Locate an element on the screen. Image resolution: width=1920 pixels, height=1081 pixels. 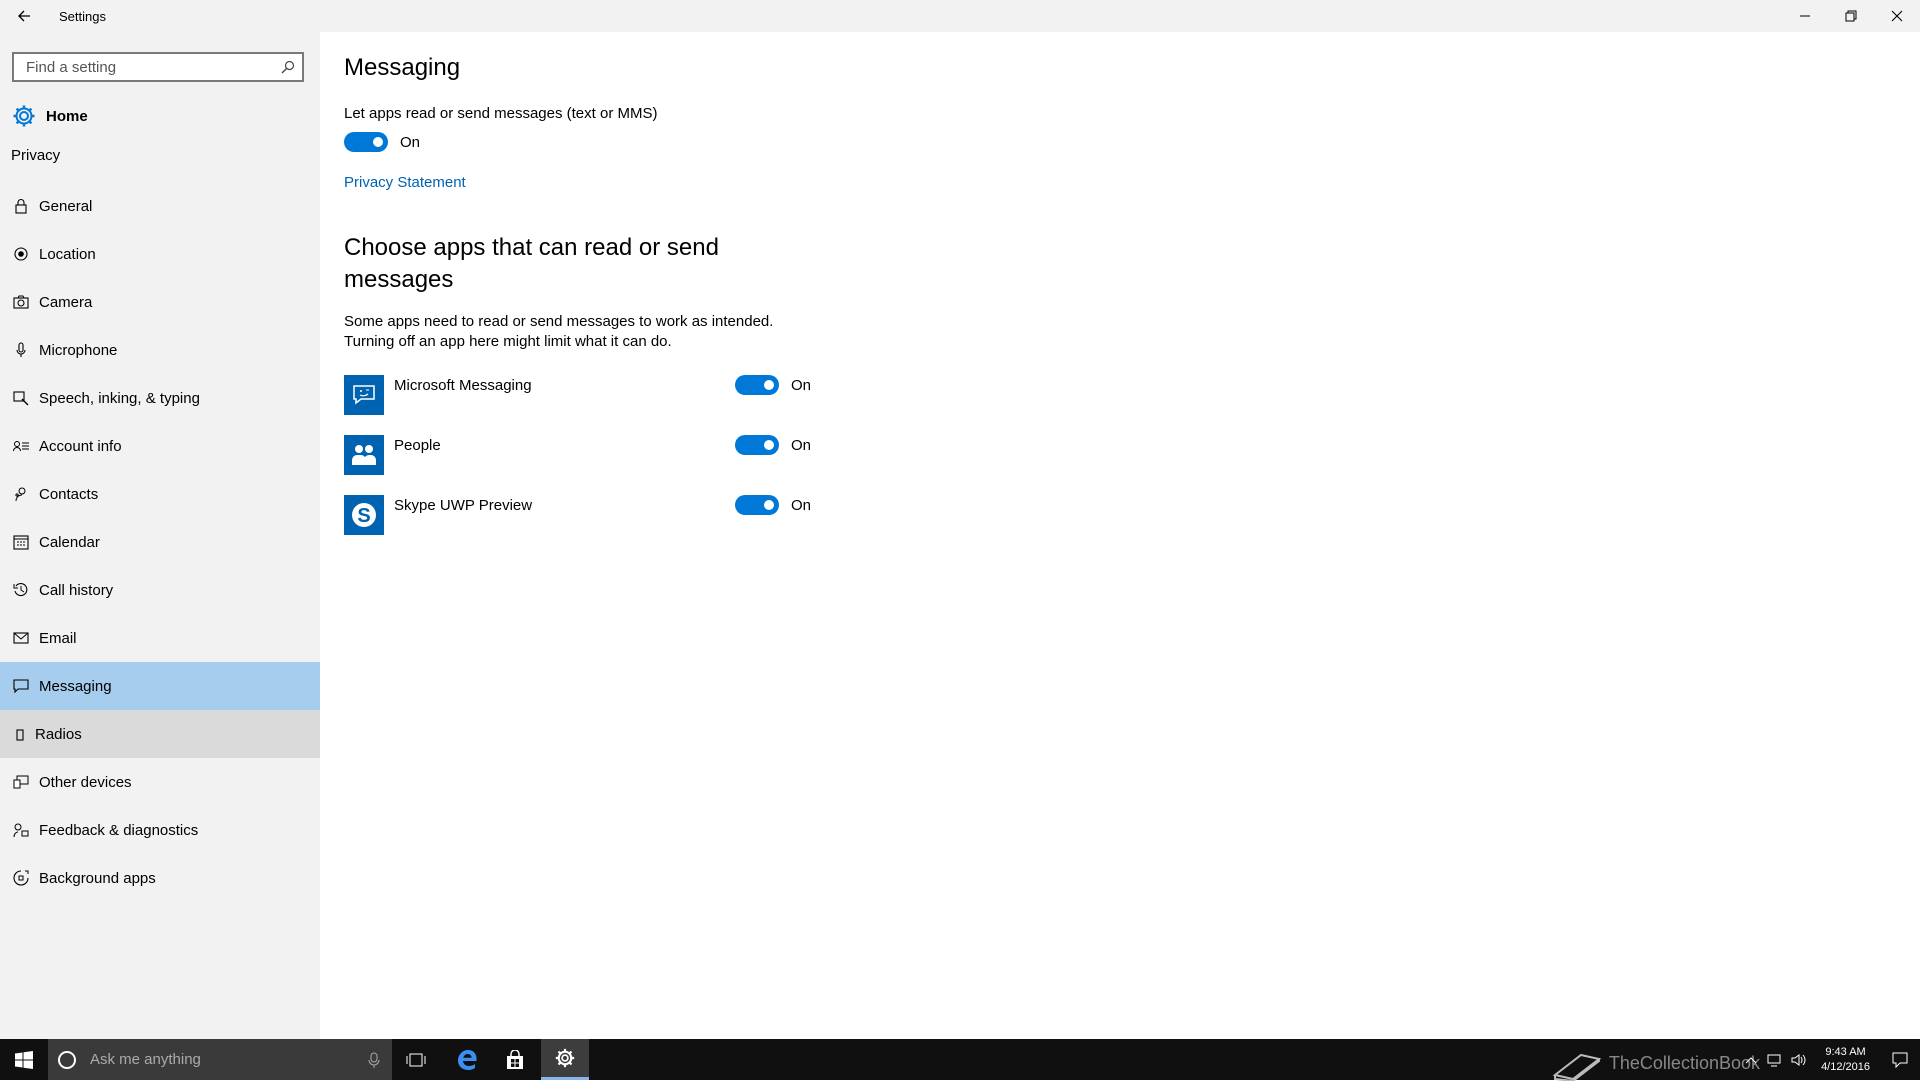
close-icon is located at coordinates (1897, 16).